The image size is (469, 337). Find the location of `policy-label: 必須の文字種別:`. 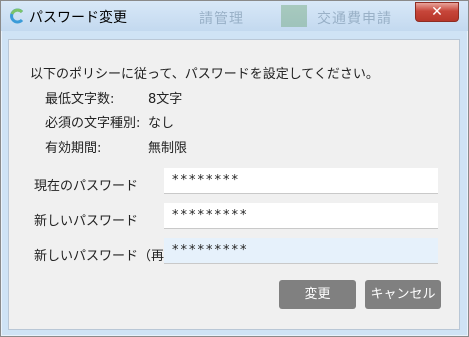

policy-label: 必須の文字種別: is located at coordinates (93, 123).